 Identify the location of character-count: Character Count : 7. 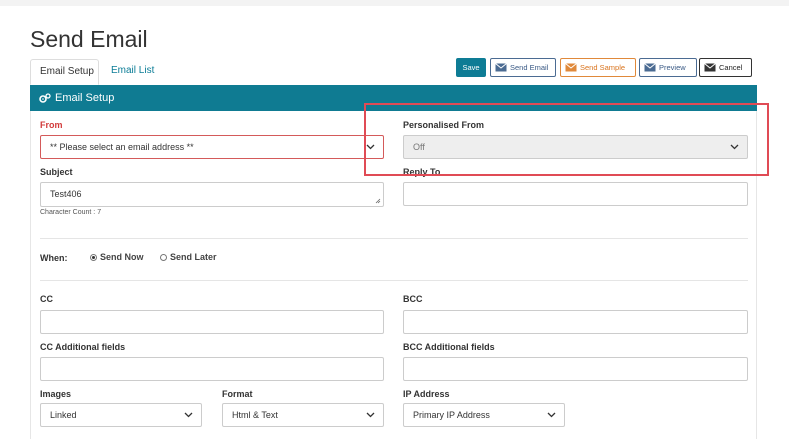
(71, 212).